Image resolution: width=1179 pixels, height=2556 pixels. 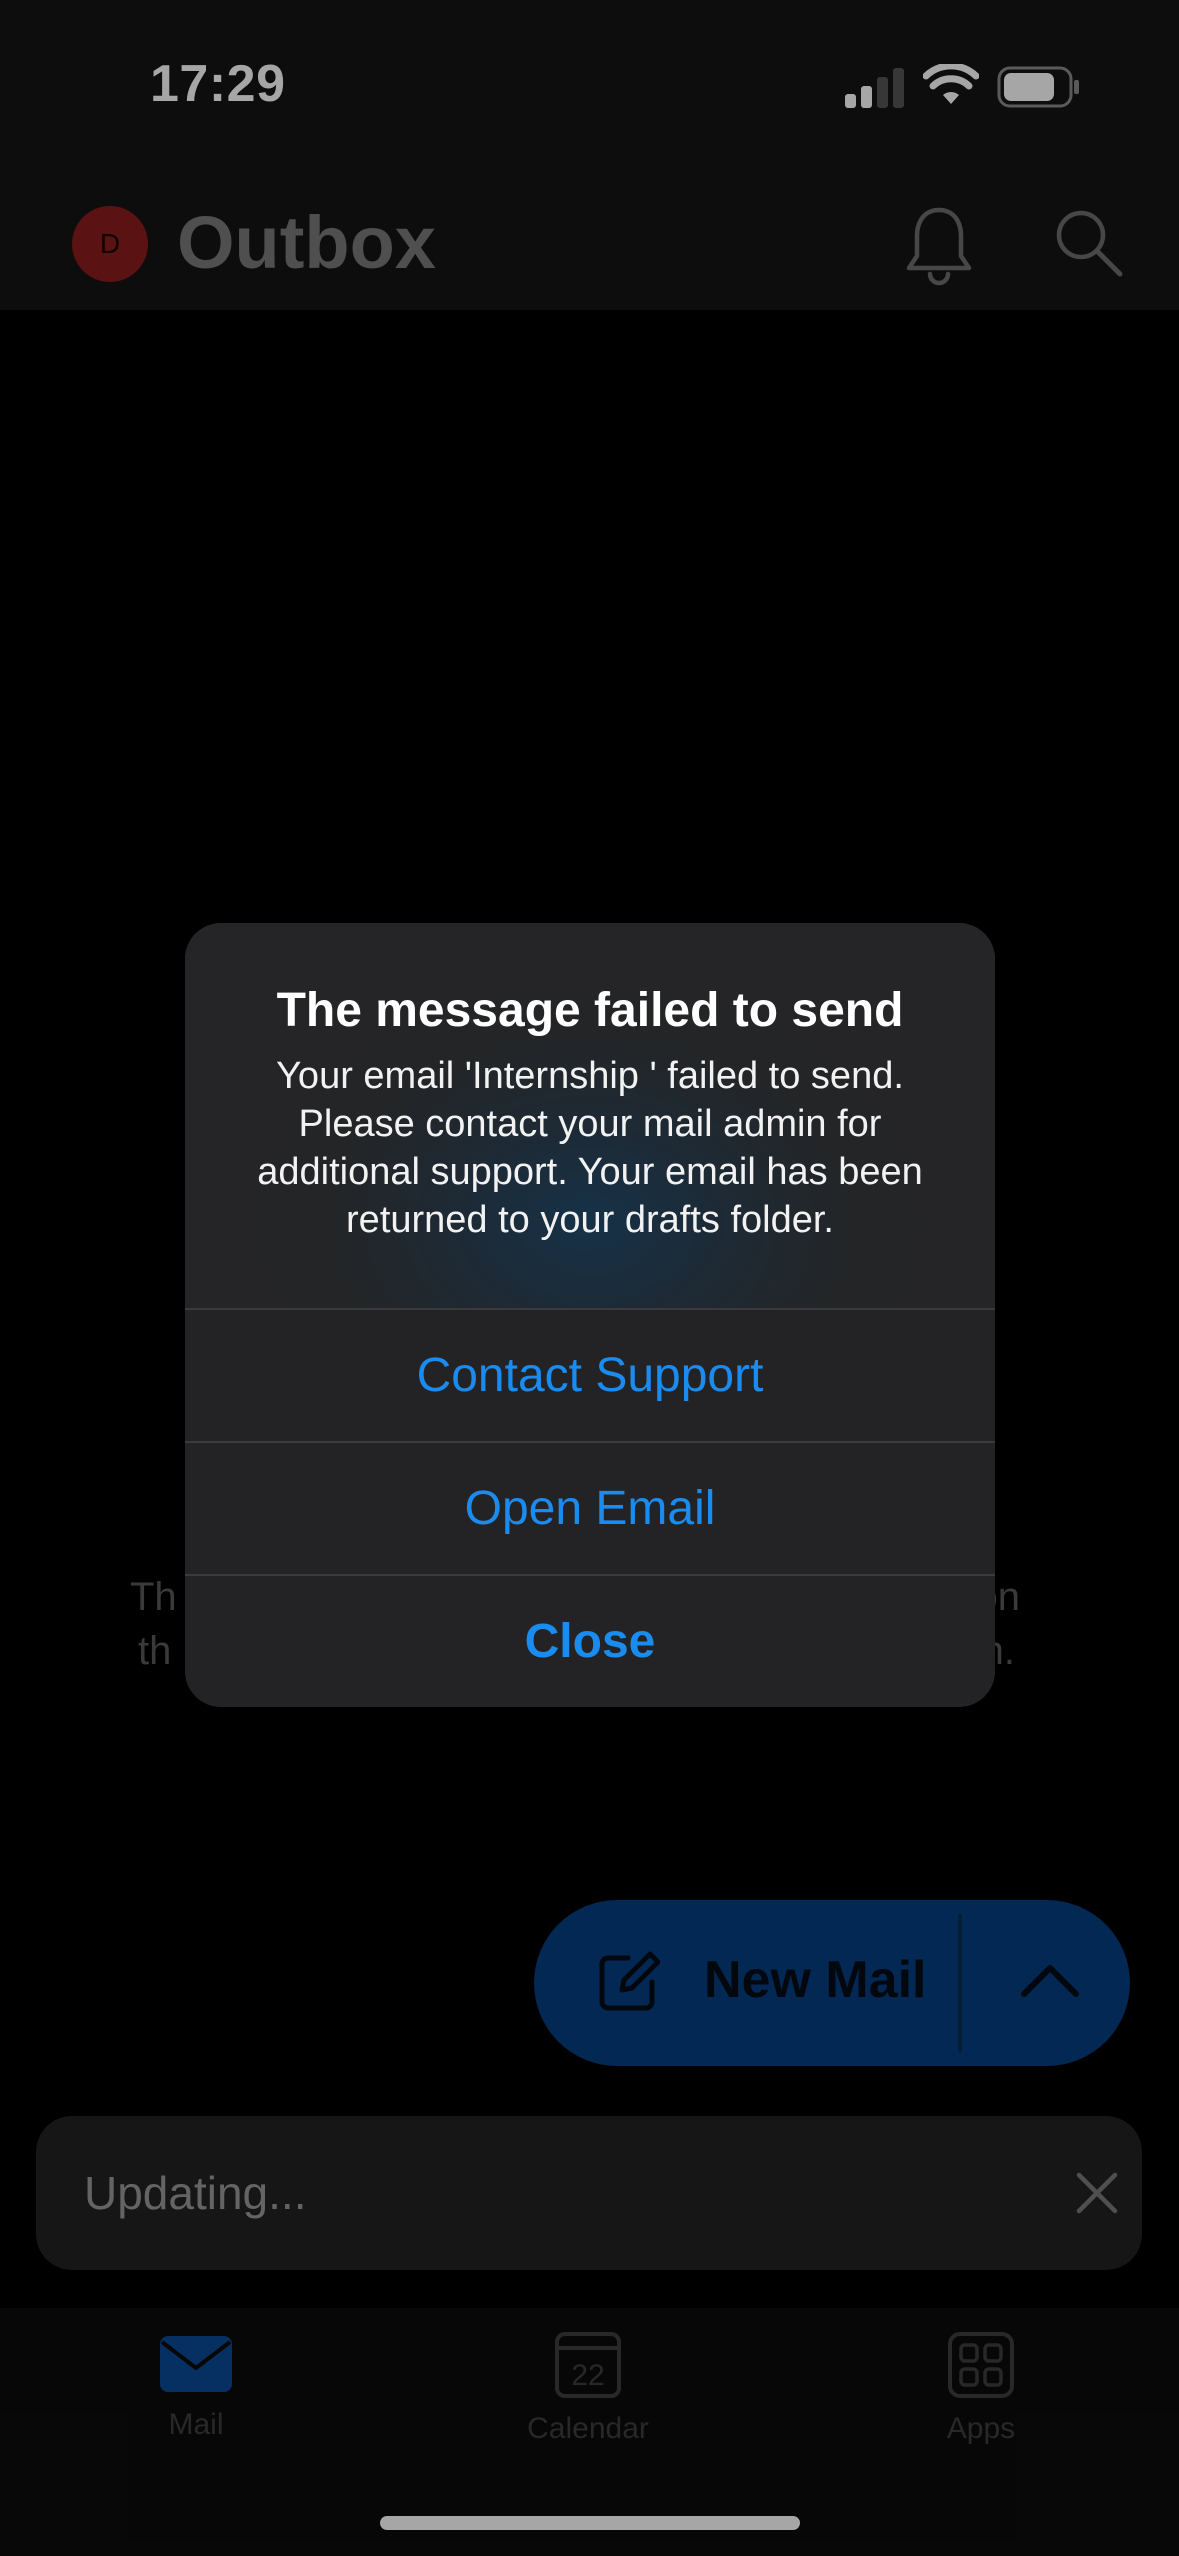 I want to click on open-email-button: Open Email, so click(x=590, y=1507).